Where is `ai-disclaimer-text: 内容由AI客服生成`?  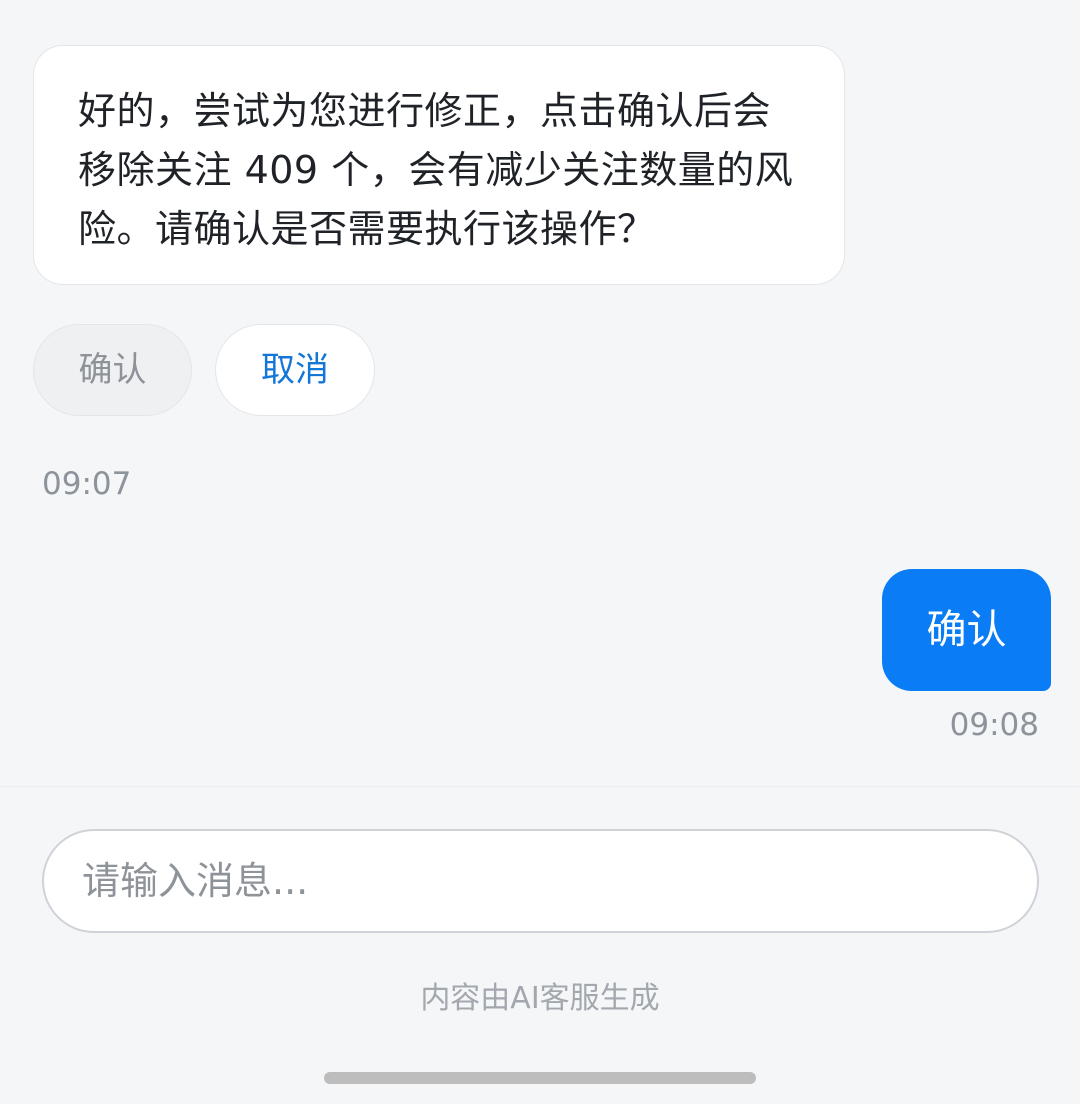 ai-disclaimer-text: 内容由AI客服生成 is located at coordinates (540, 998).